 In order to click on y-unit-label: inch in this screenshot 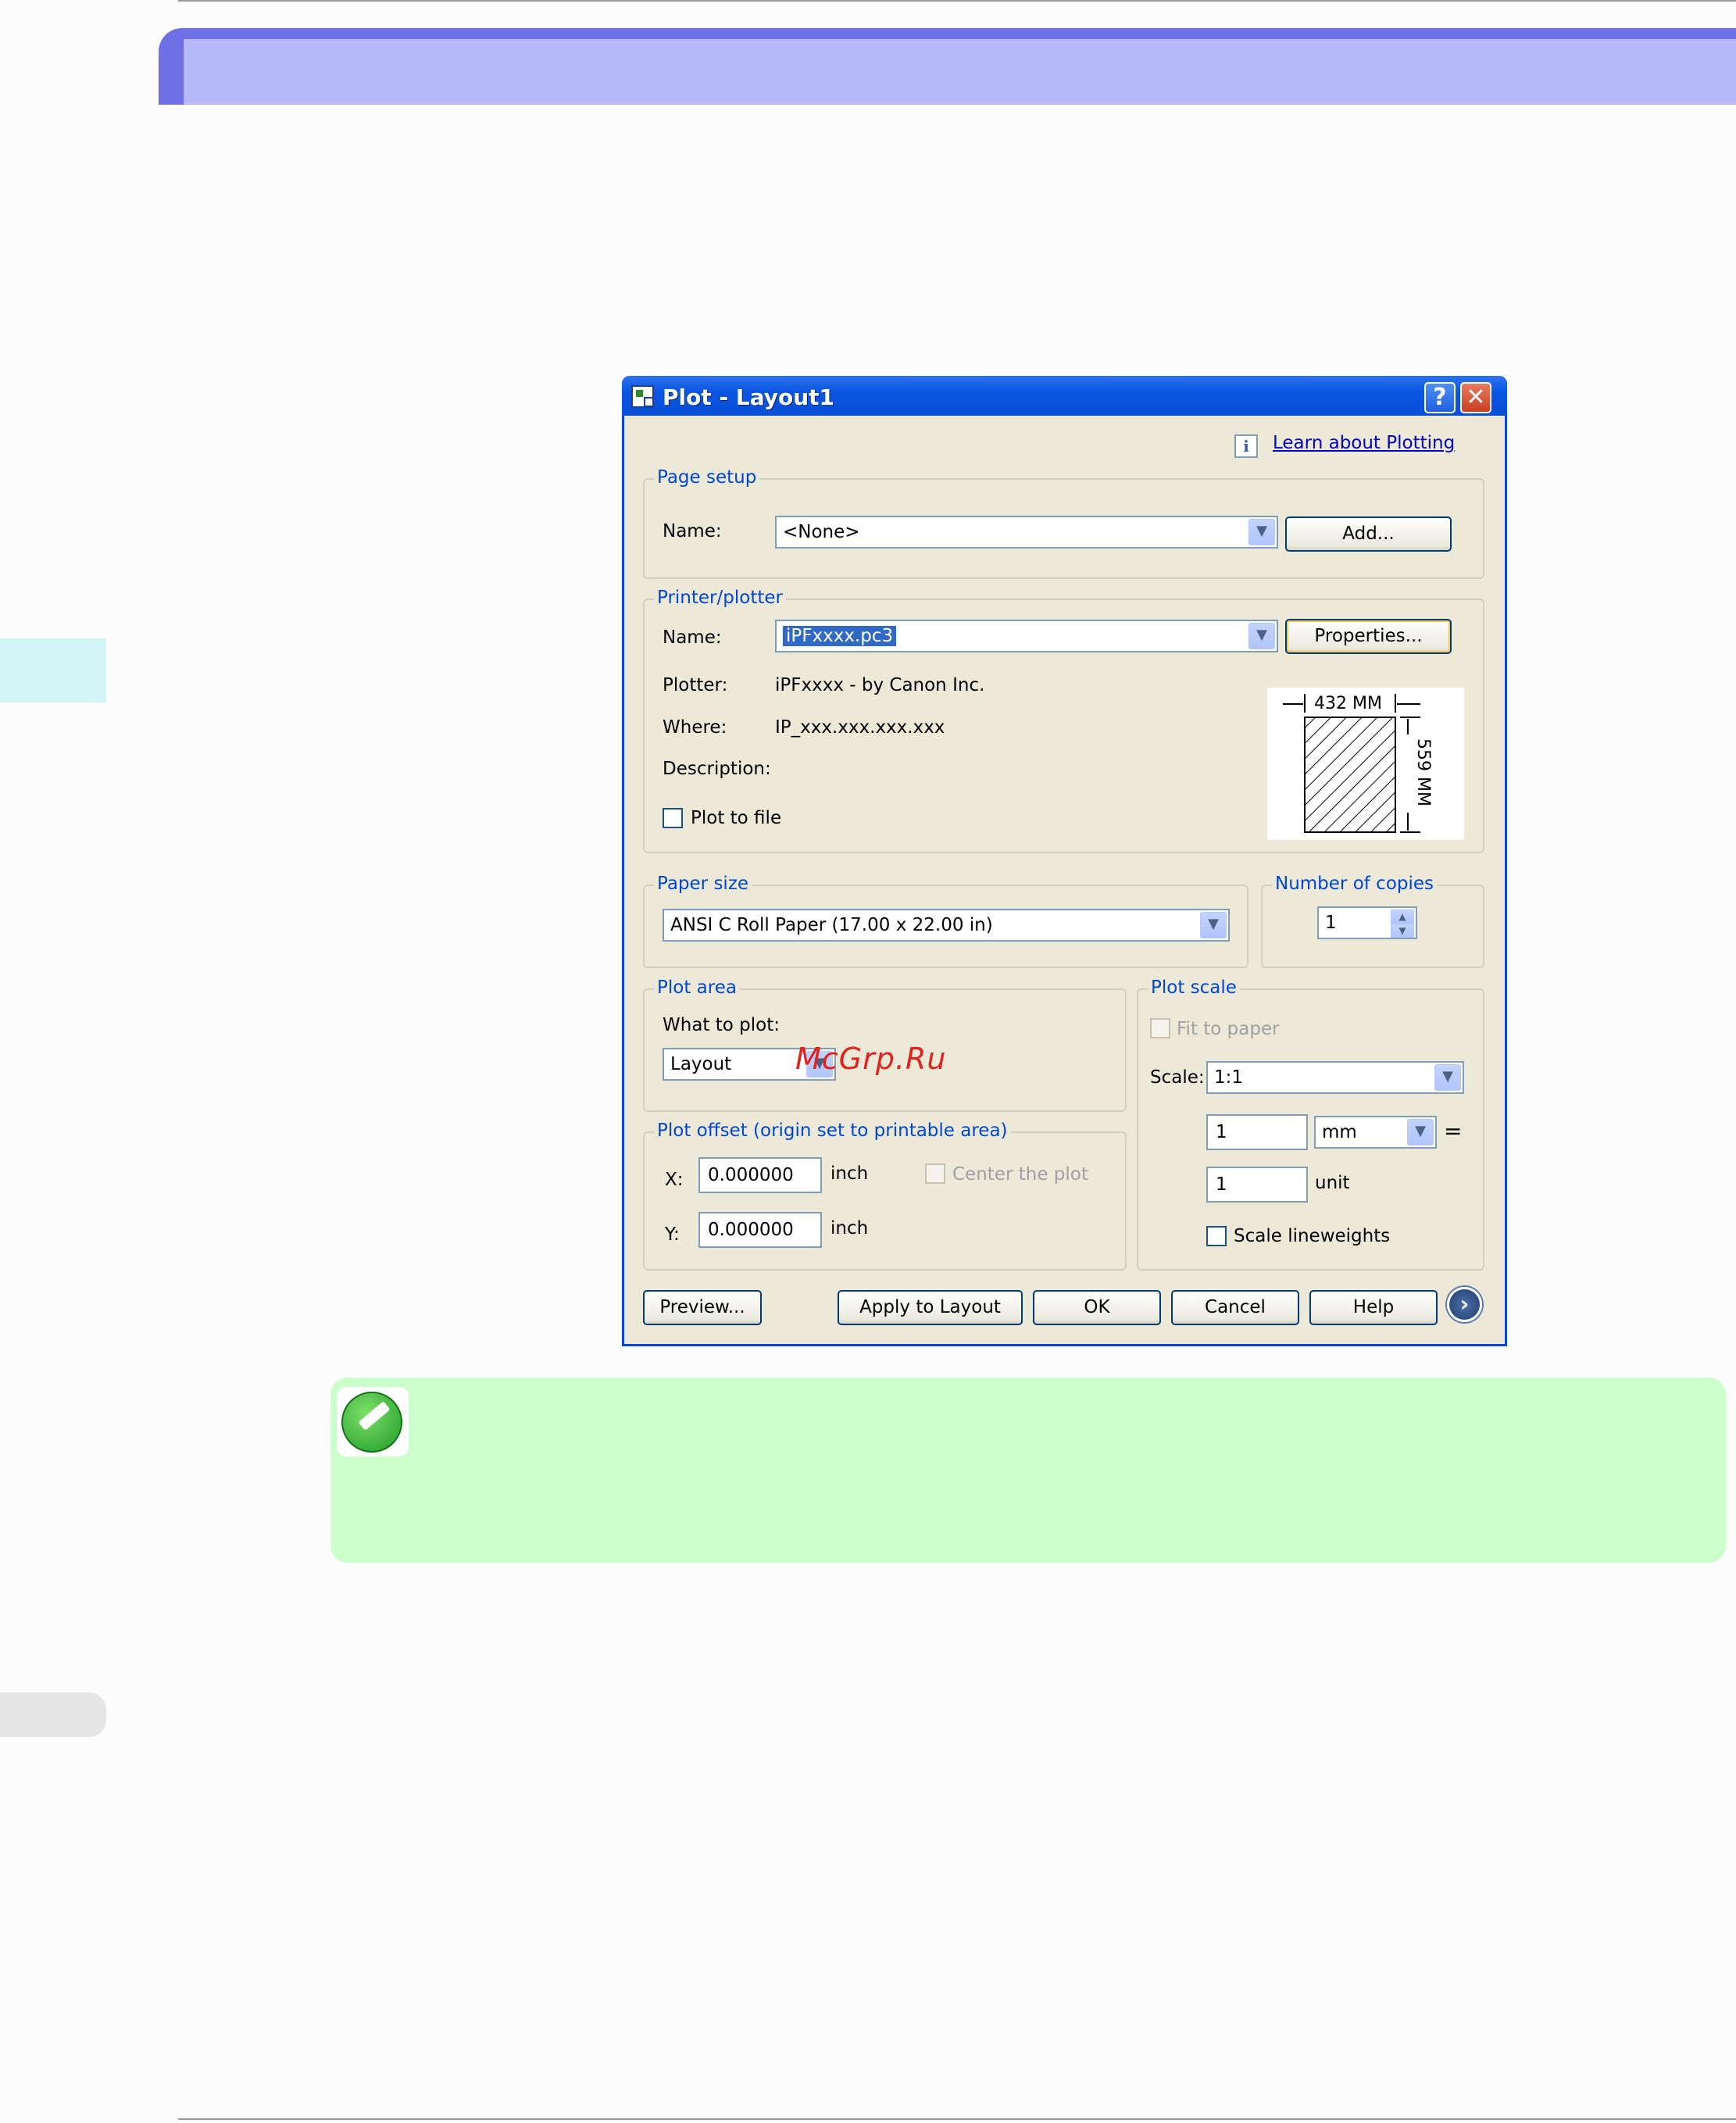, I will do `click(849, 1228)`.